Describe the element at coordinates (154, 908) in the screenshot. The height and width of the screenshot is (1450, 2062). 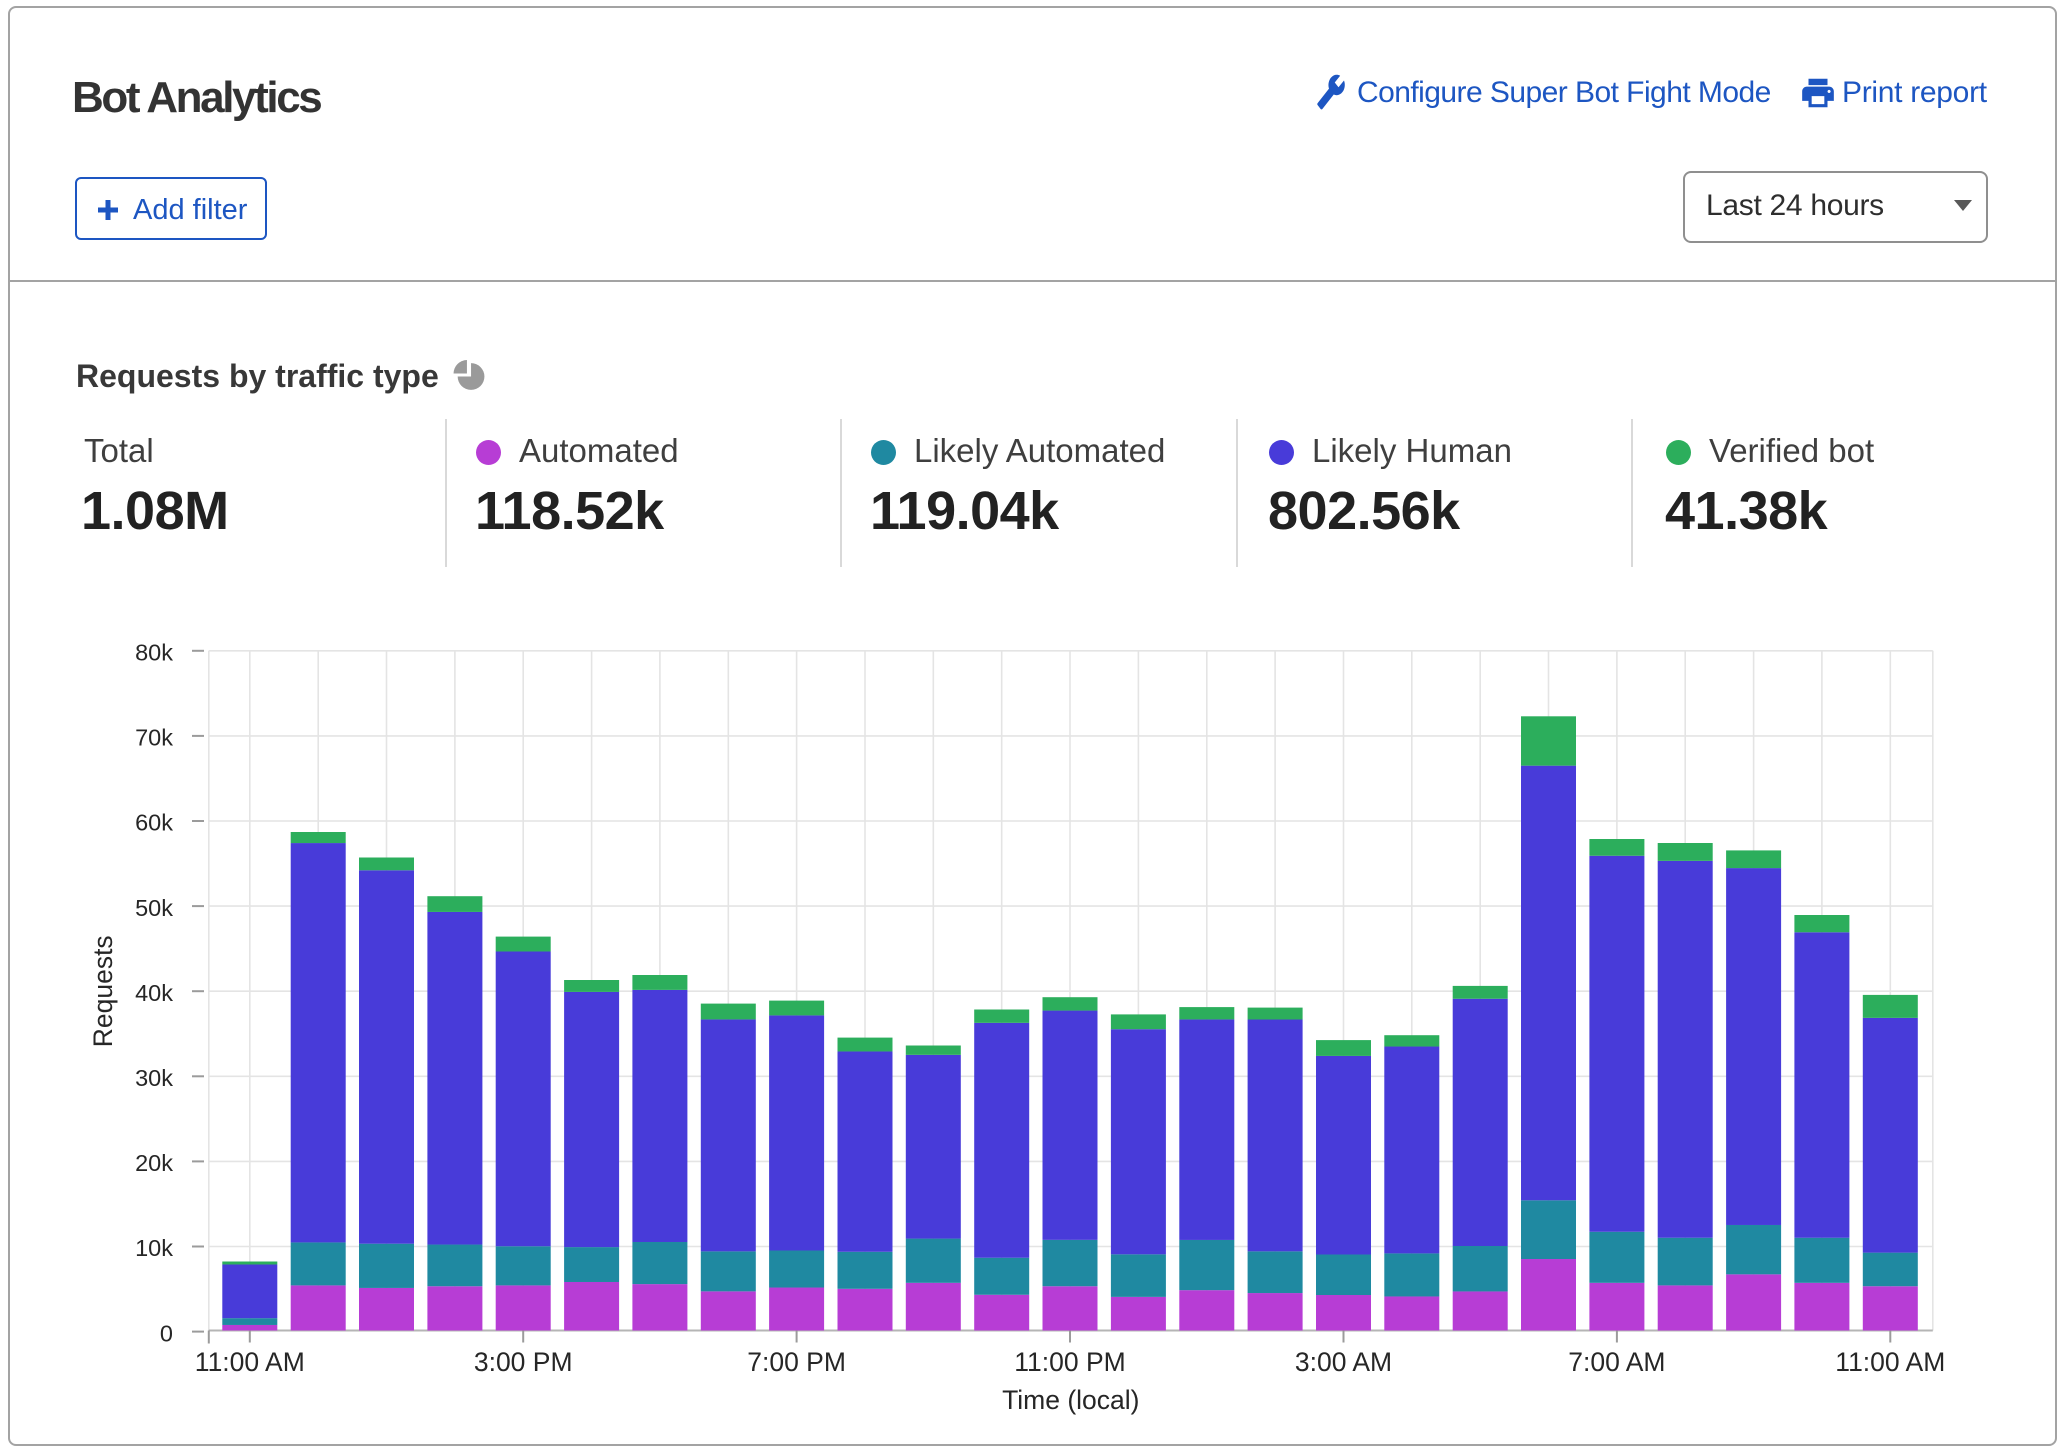
I see `svg-text: 50k` at that location.